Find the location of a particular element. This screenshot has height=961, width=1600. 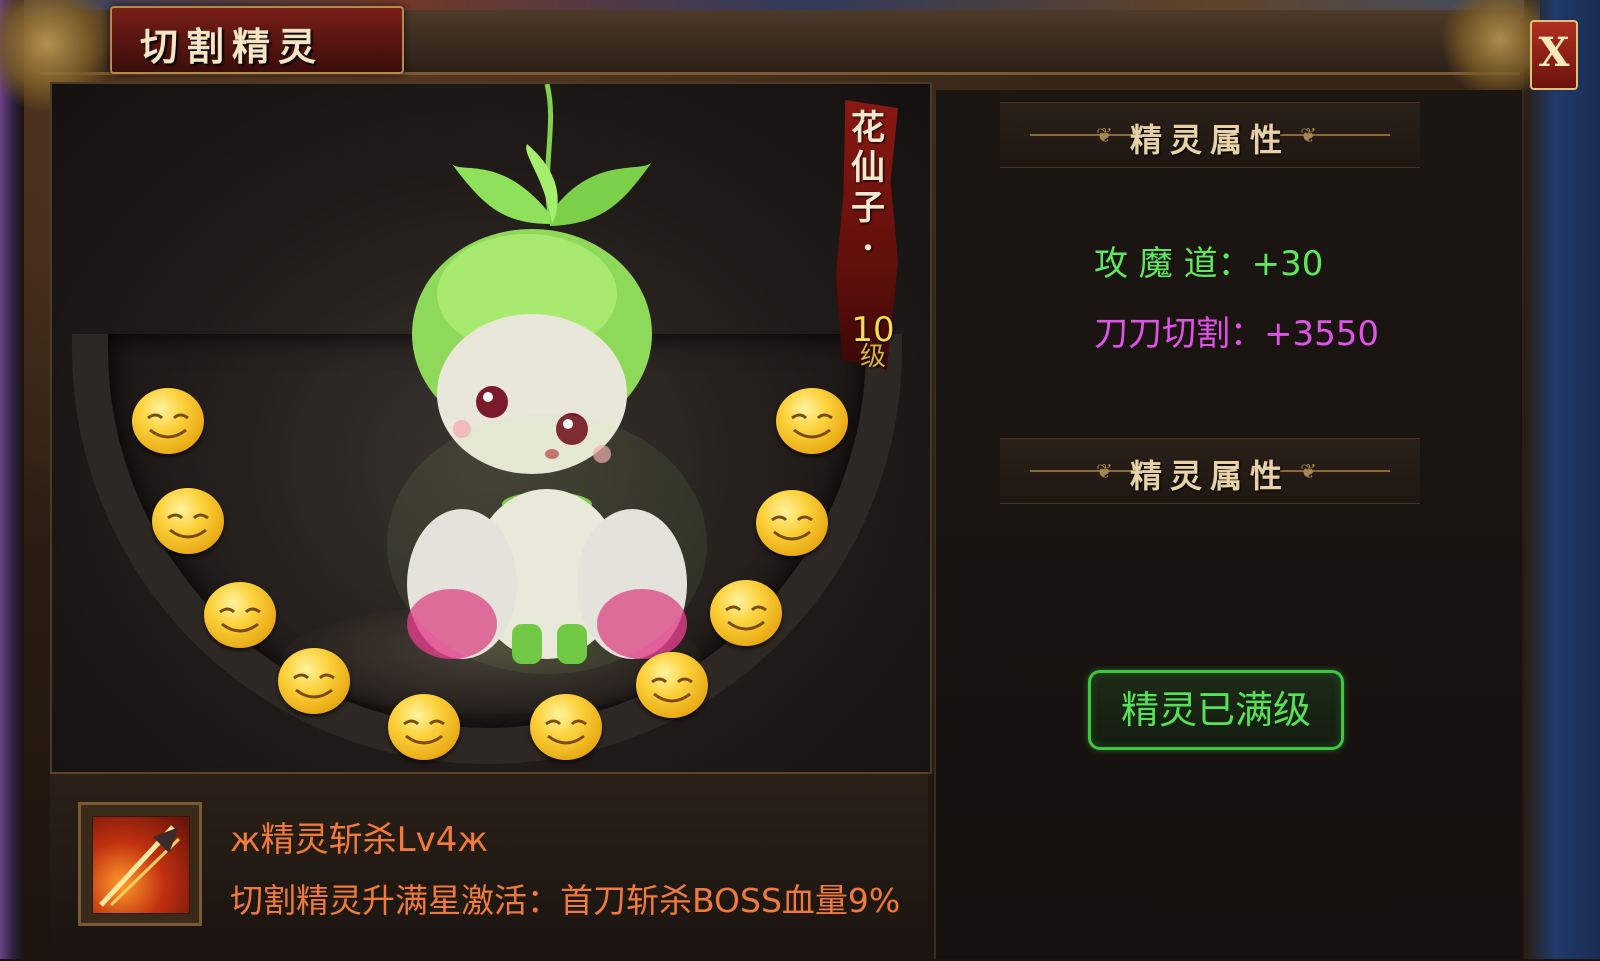

attribute-section-header-2: ❦ 精灵属性 ❦ is located at coordinates (1210, 471).